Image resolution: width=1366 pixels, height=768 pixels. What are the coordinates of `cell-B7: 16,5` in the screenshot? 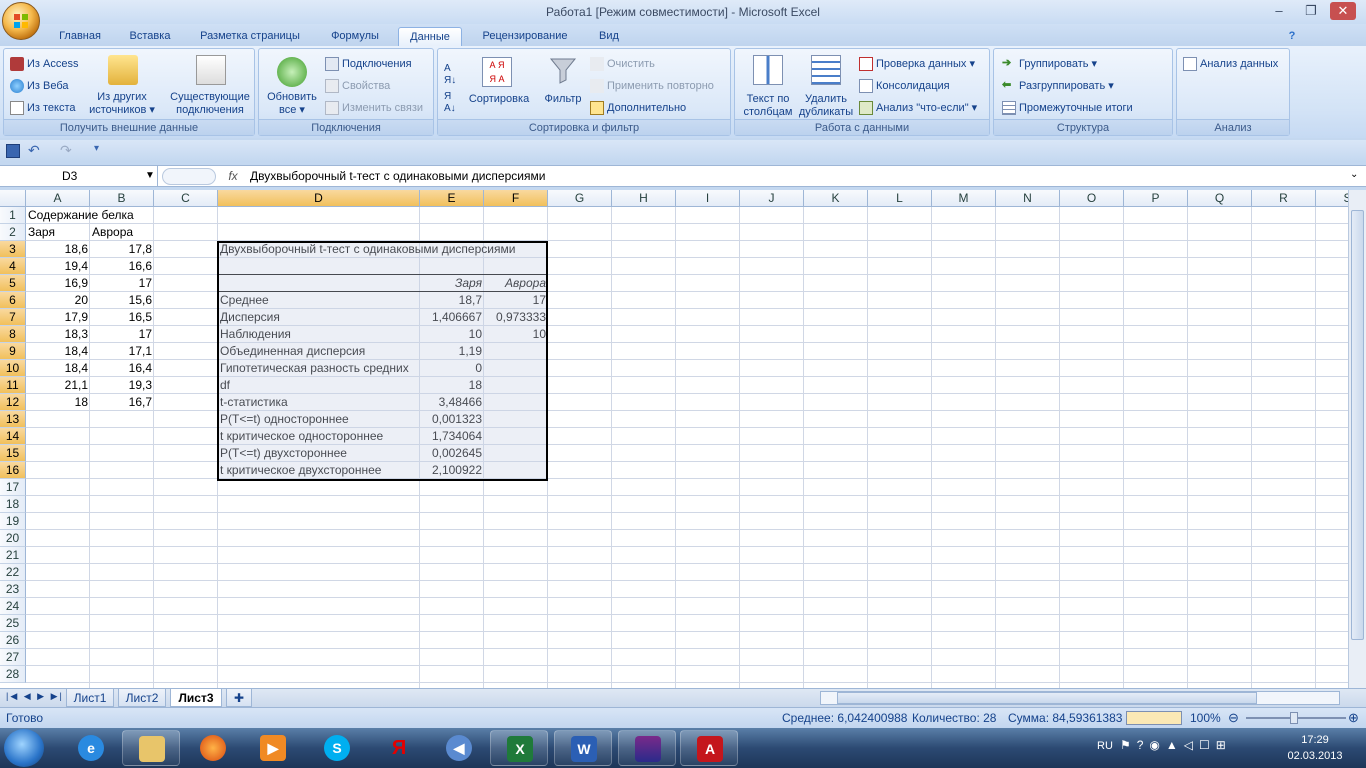 It's located at (122, 317).